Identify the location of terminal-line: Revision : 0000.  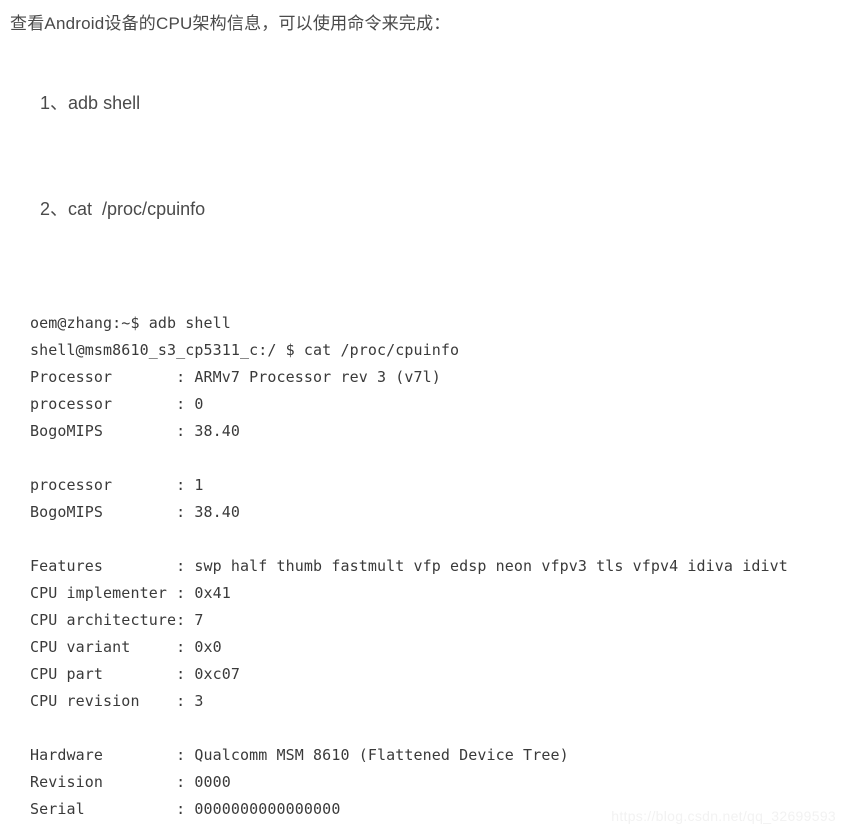
(130, 782).